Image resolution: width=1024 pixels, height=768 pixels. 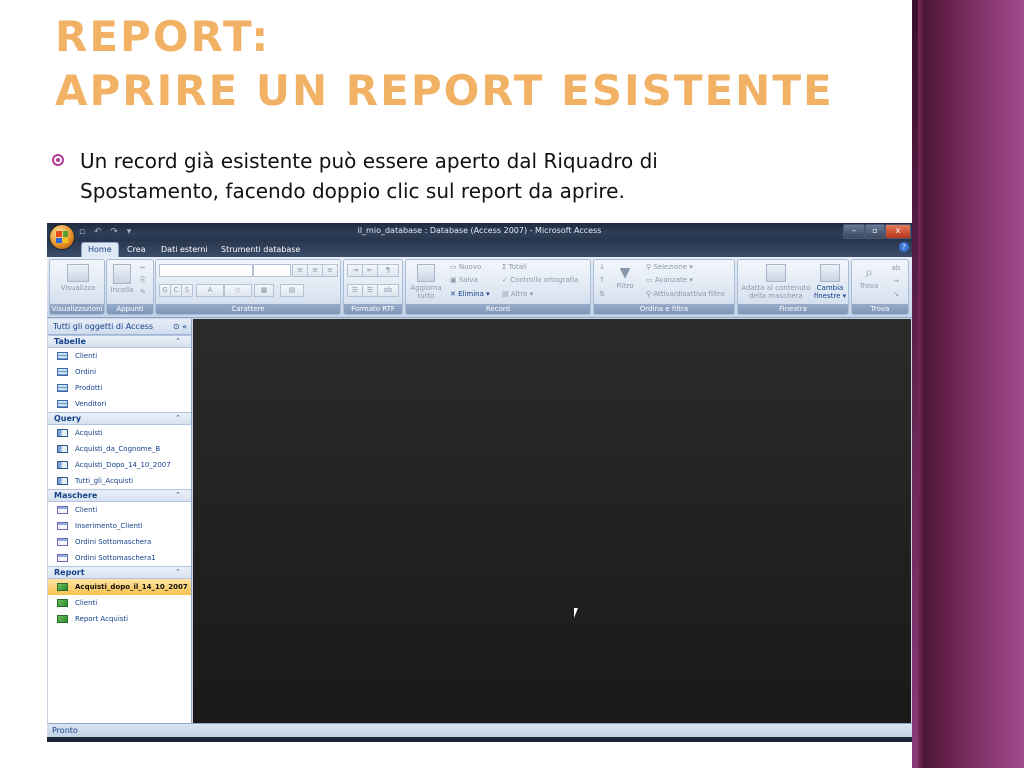 What do you see at coordinates (898, 231) in the screenshot?
I see `close-button: x` at bounding box center [898, 231].